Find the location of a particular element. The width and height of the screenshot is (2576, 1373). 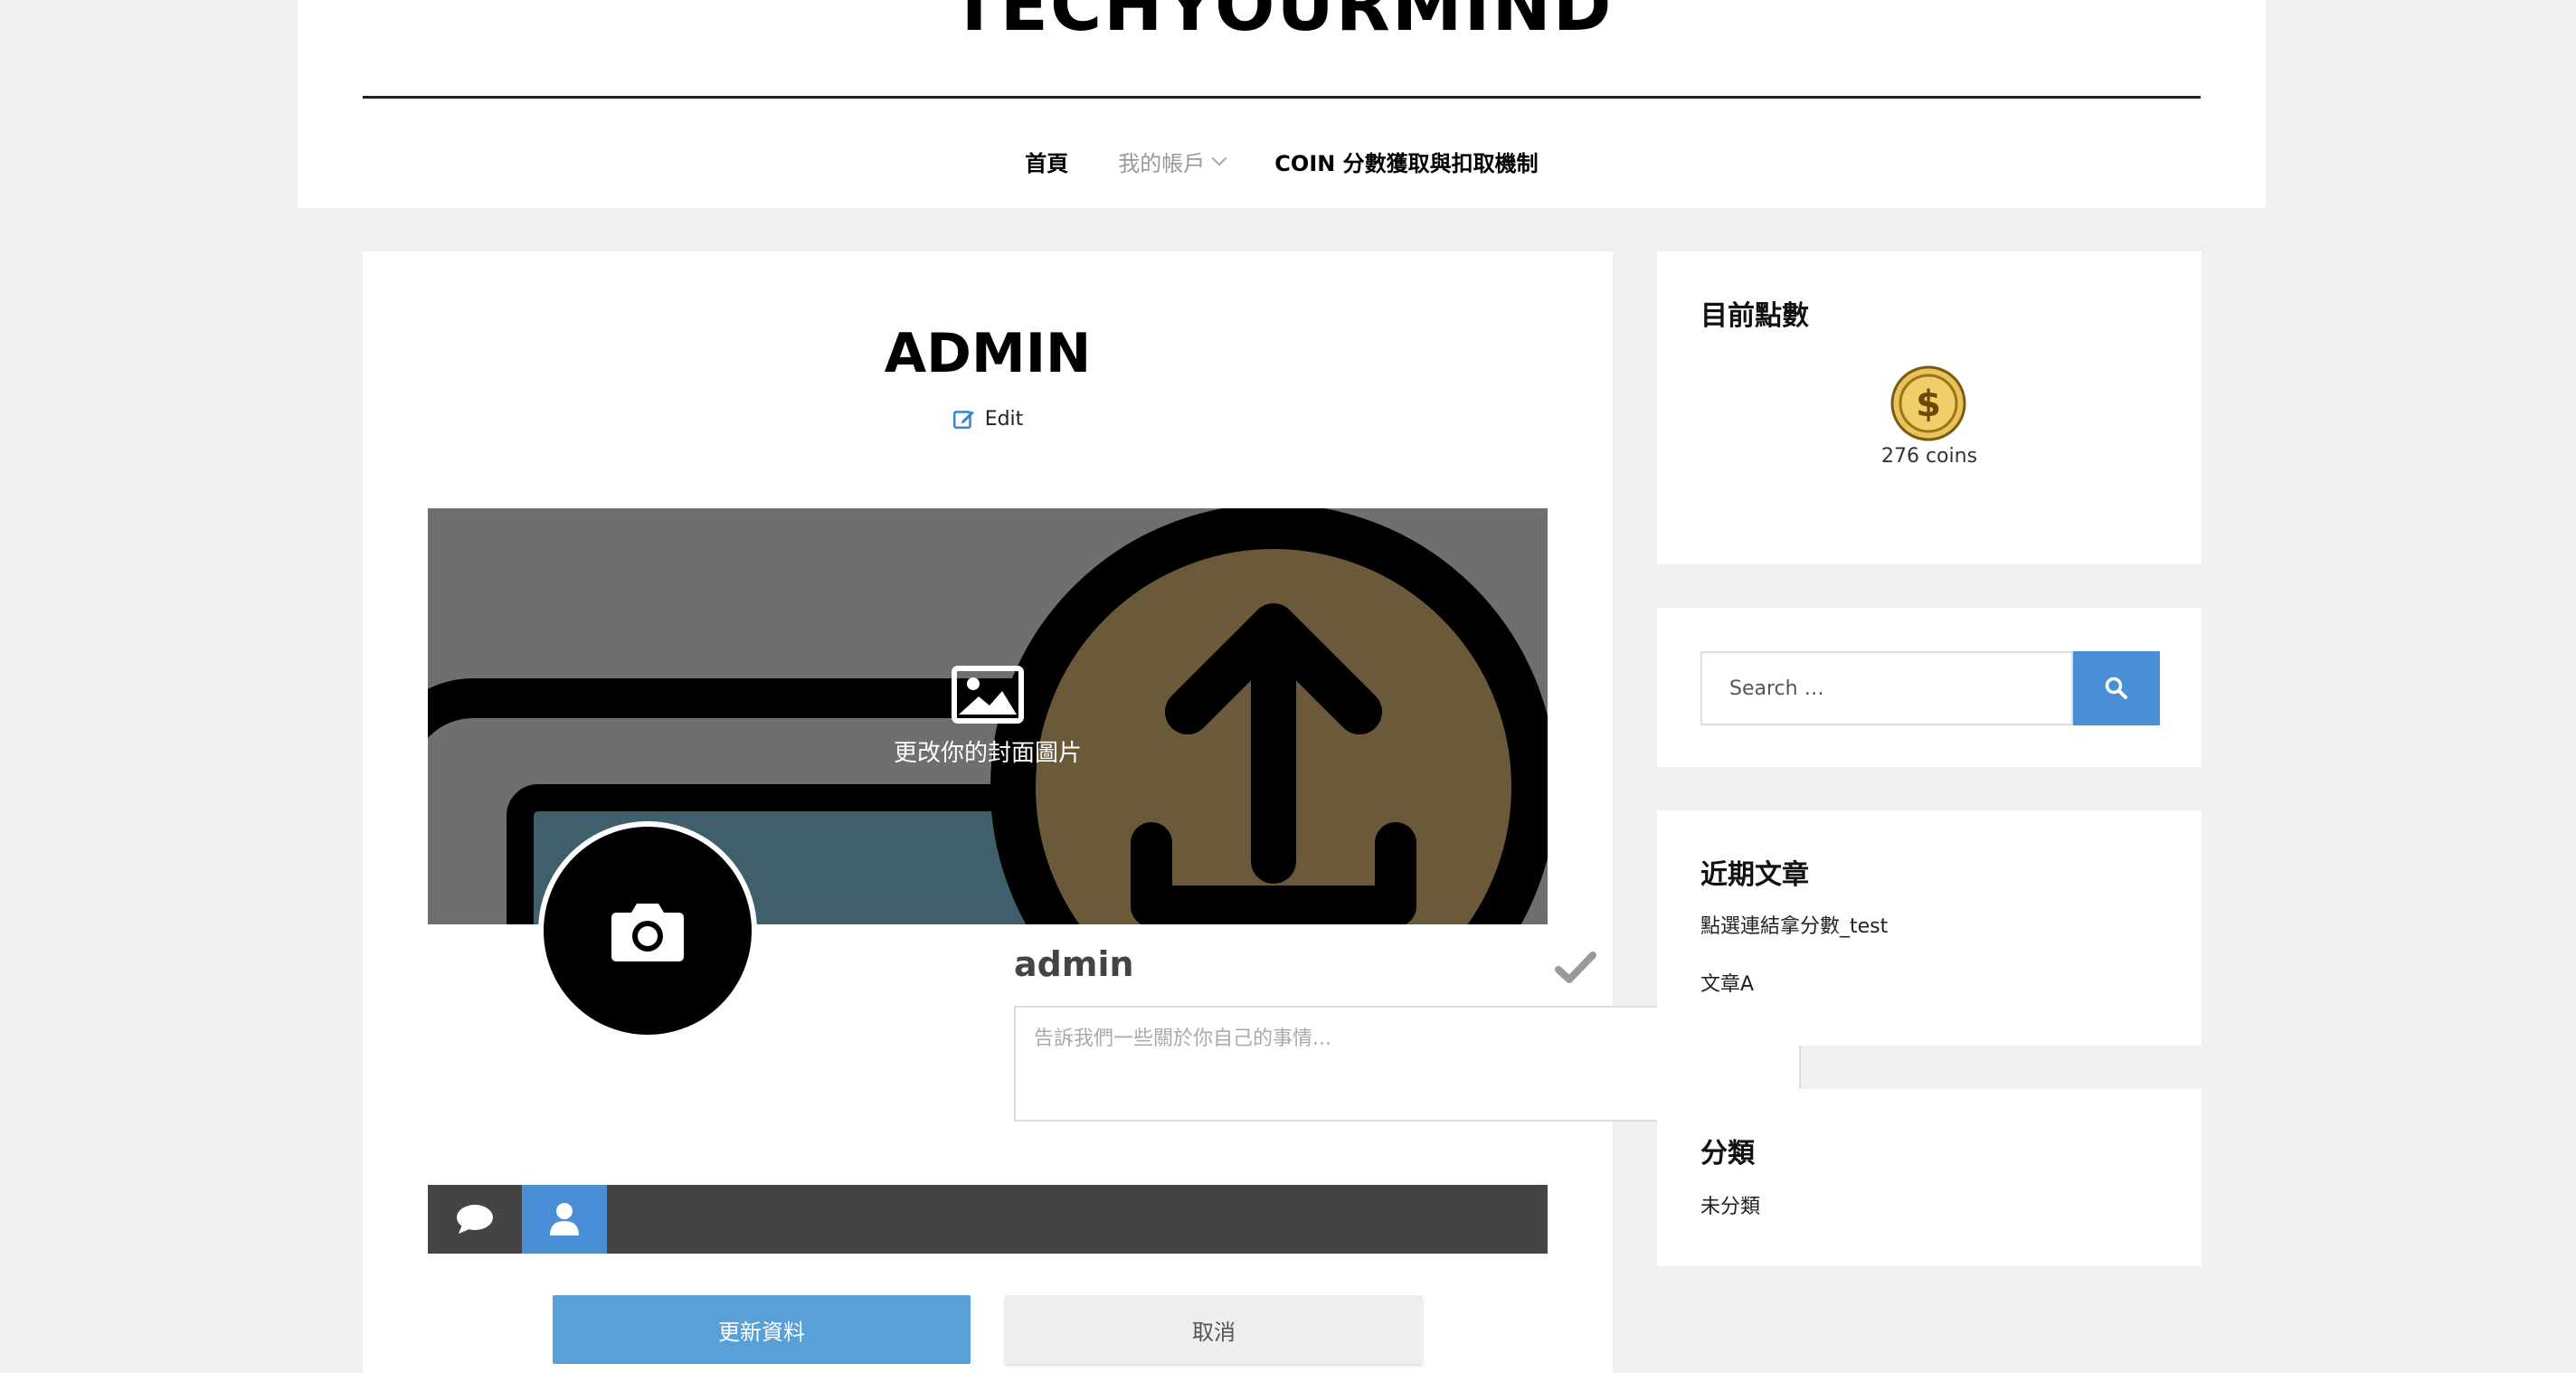

cancel-button: 取消 is located at coordinates (1214, 1329).